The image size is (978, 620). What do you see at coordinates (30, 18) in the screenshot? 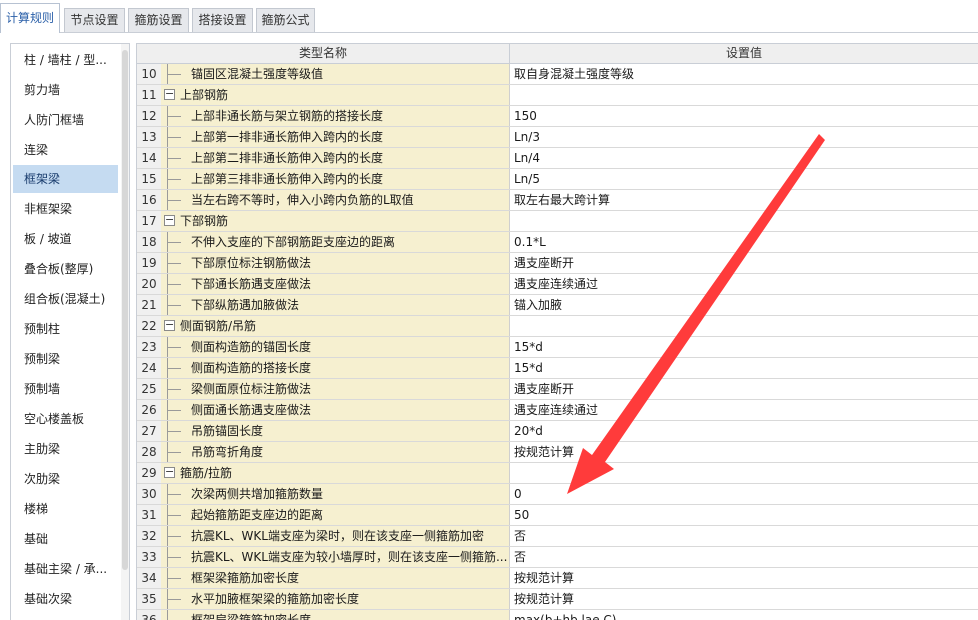
I see `tab-calculation-rules: 计算规则` at bounding box center [30, 18].